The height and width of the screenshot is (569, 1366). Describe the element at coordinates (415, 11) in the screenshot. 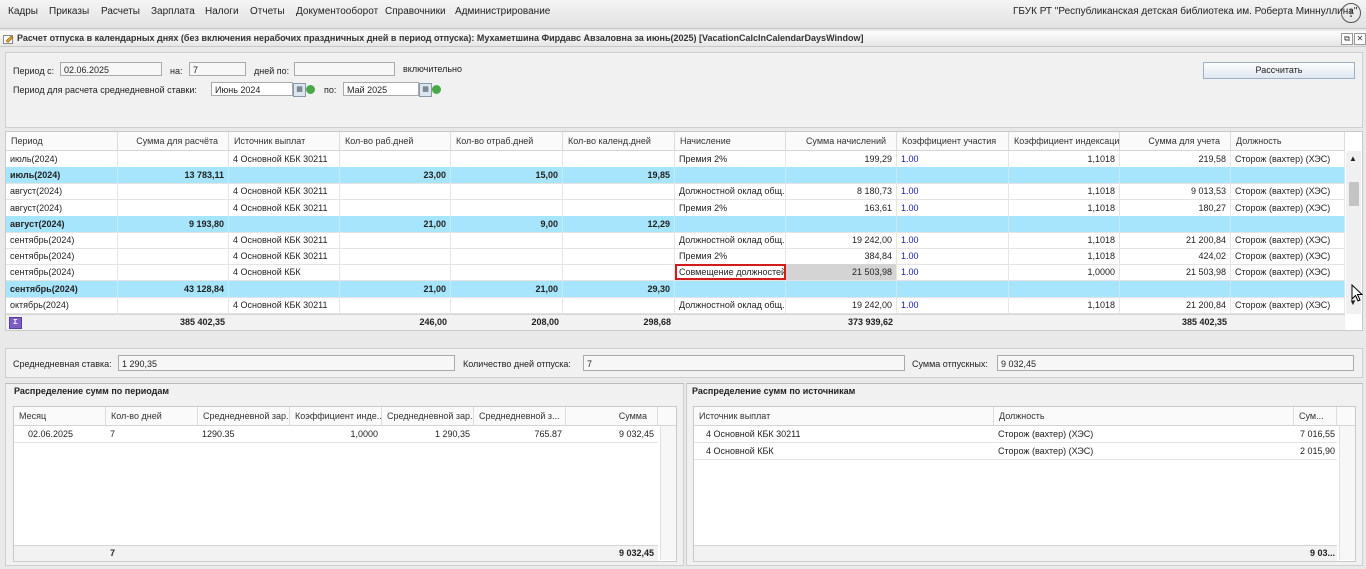

I see `menu-spravochniki: Справочники` at that location.